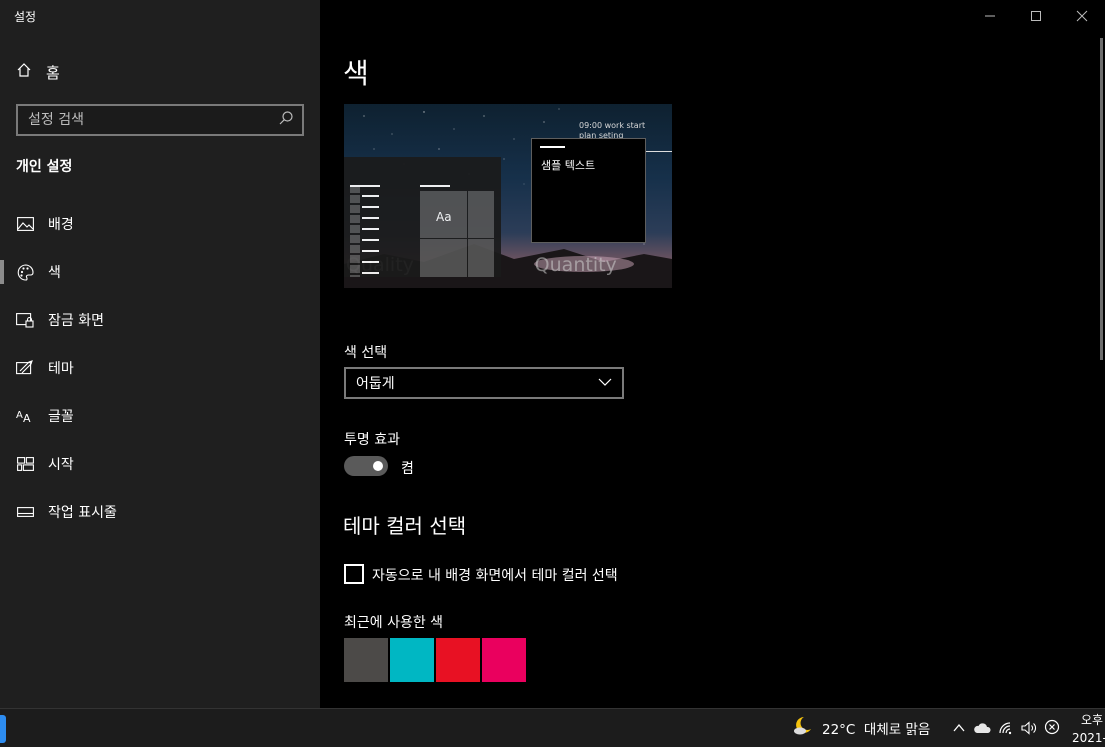  Describe the element at coordinates (803, 728) in the screenshot. I see `moon-cloud-icon` at that location.